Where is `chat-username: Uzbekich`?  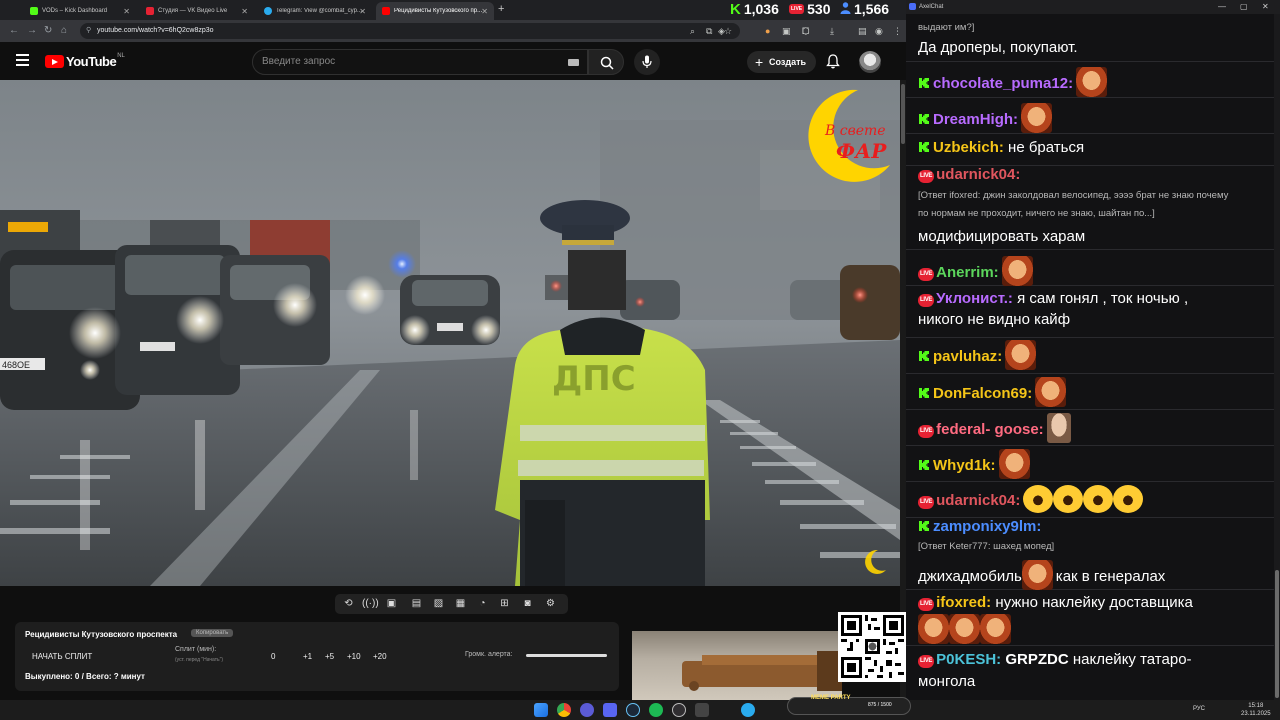 chat-username: Uzbekich is located at coordinates (966, 147).